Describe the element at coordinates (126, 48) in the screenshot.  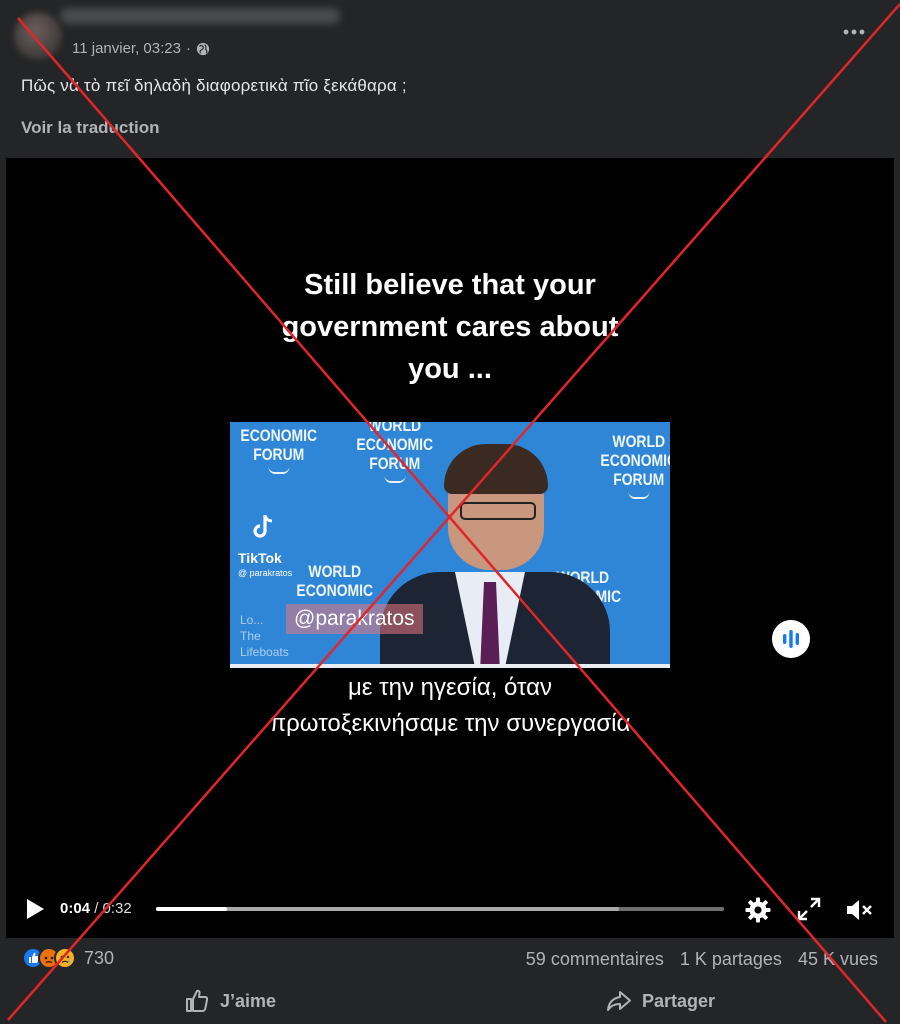
I see `post-date: 11 janvier, 03:23` at that location.